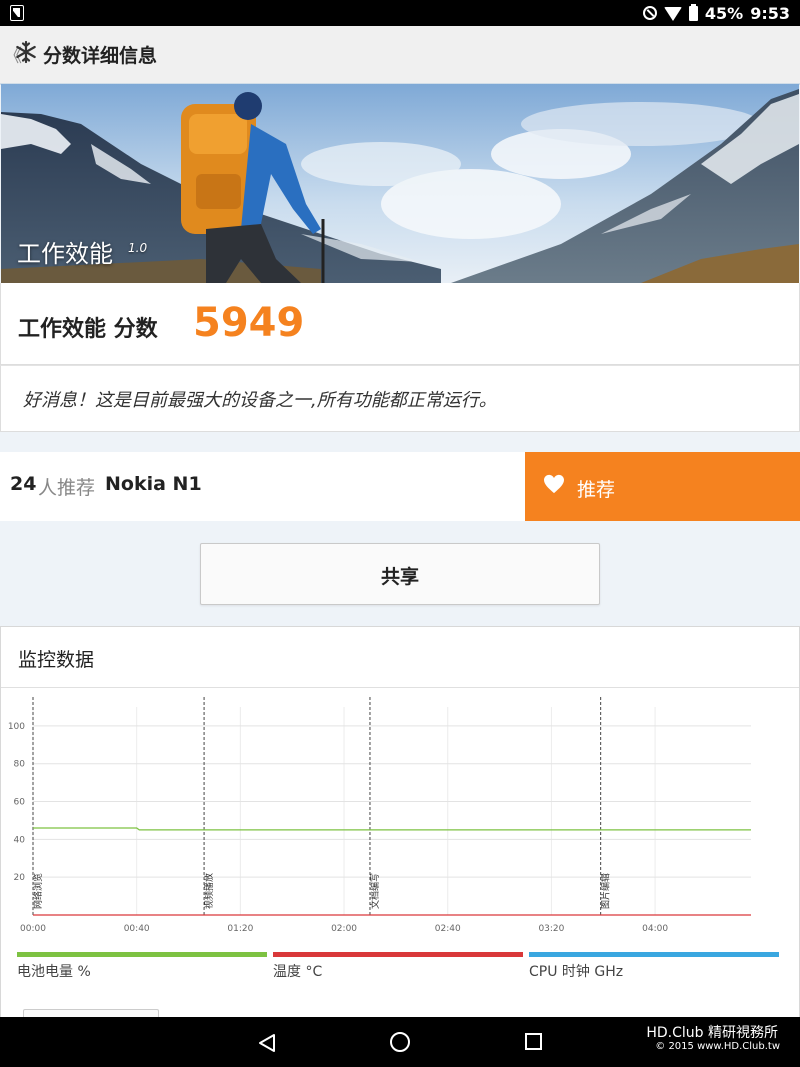 The width and height of the screenshot is (800, 1067). I want to click on watermark-title: HD.Club 精研視務所, so click(712, 1033).